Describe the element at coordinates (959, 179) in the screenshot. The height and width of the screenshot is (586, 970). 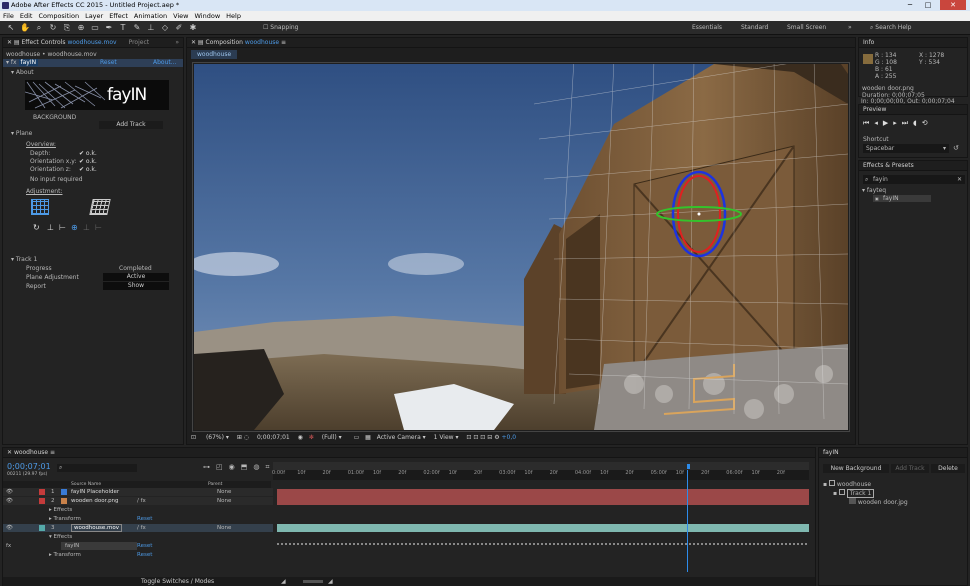
I see `clear-search-icon: ✕` at that location.